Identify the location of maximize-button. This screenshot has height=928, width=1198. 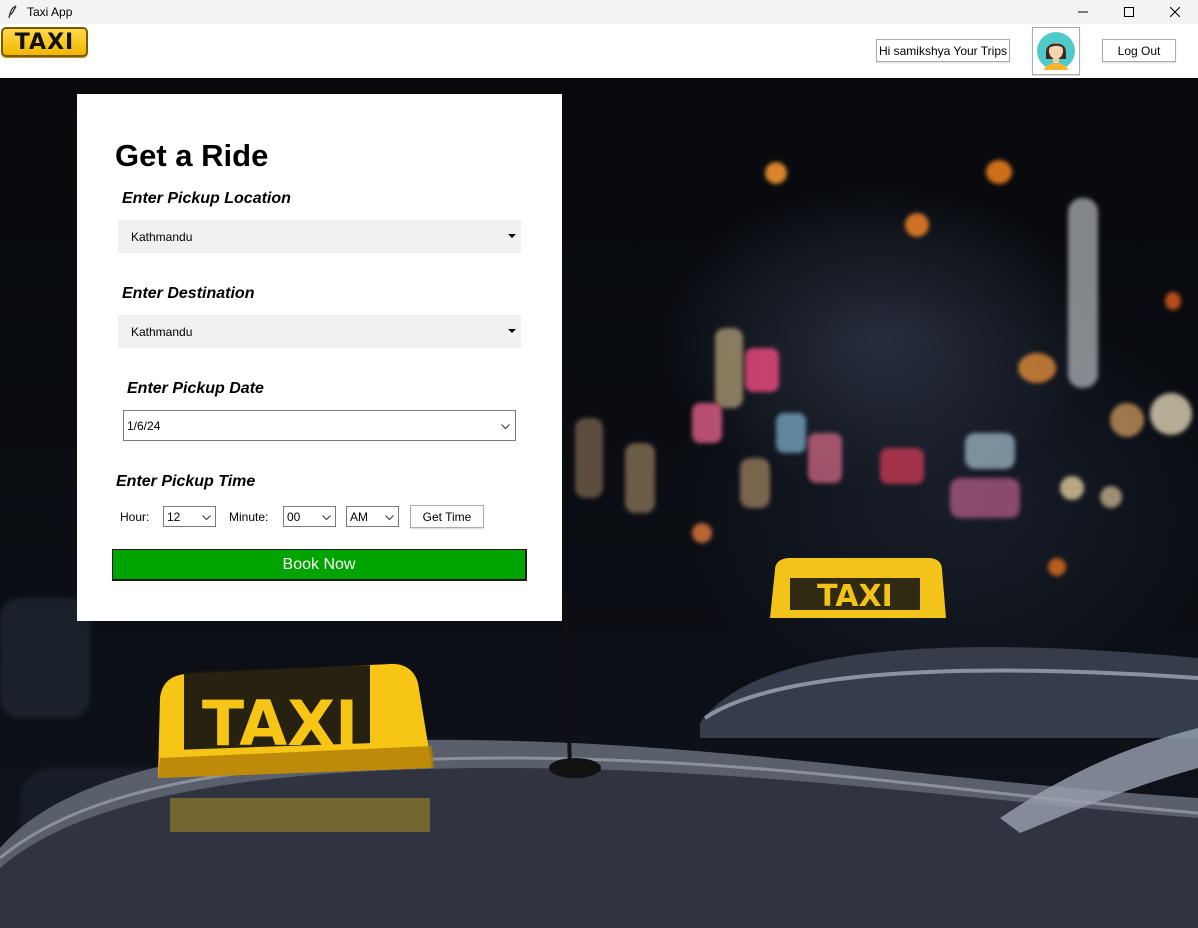
(1129, 12).